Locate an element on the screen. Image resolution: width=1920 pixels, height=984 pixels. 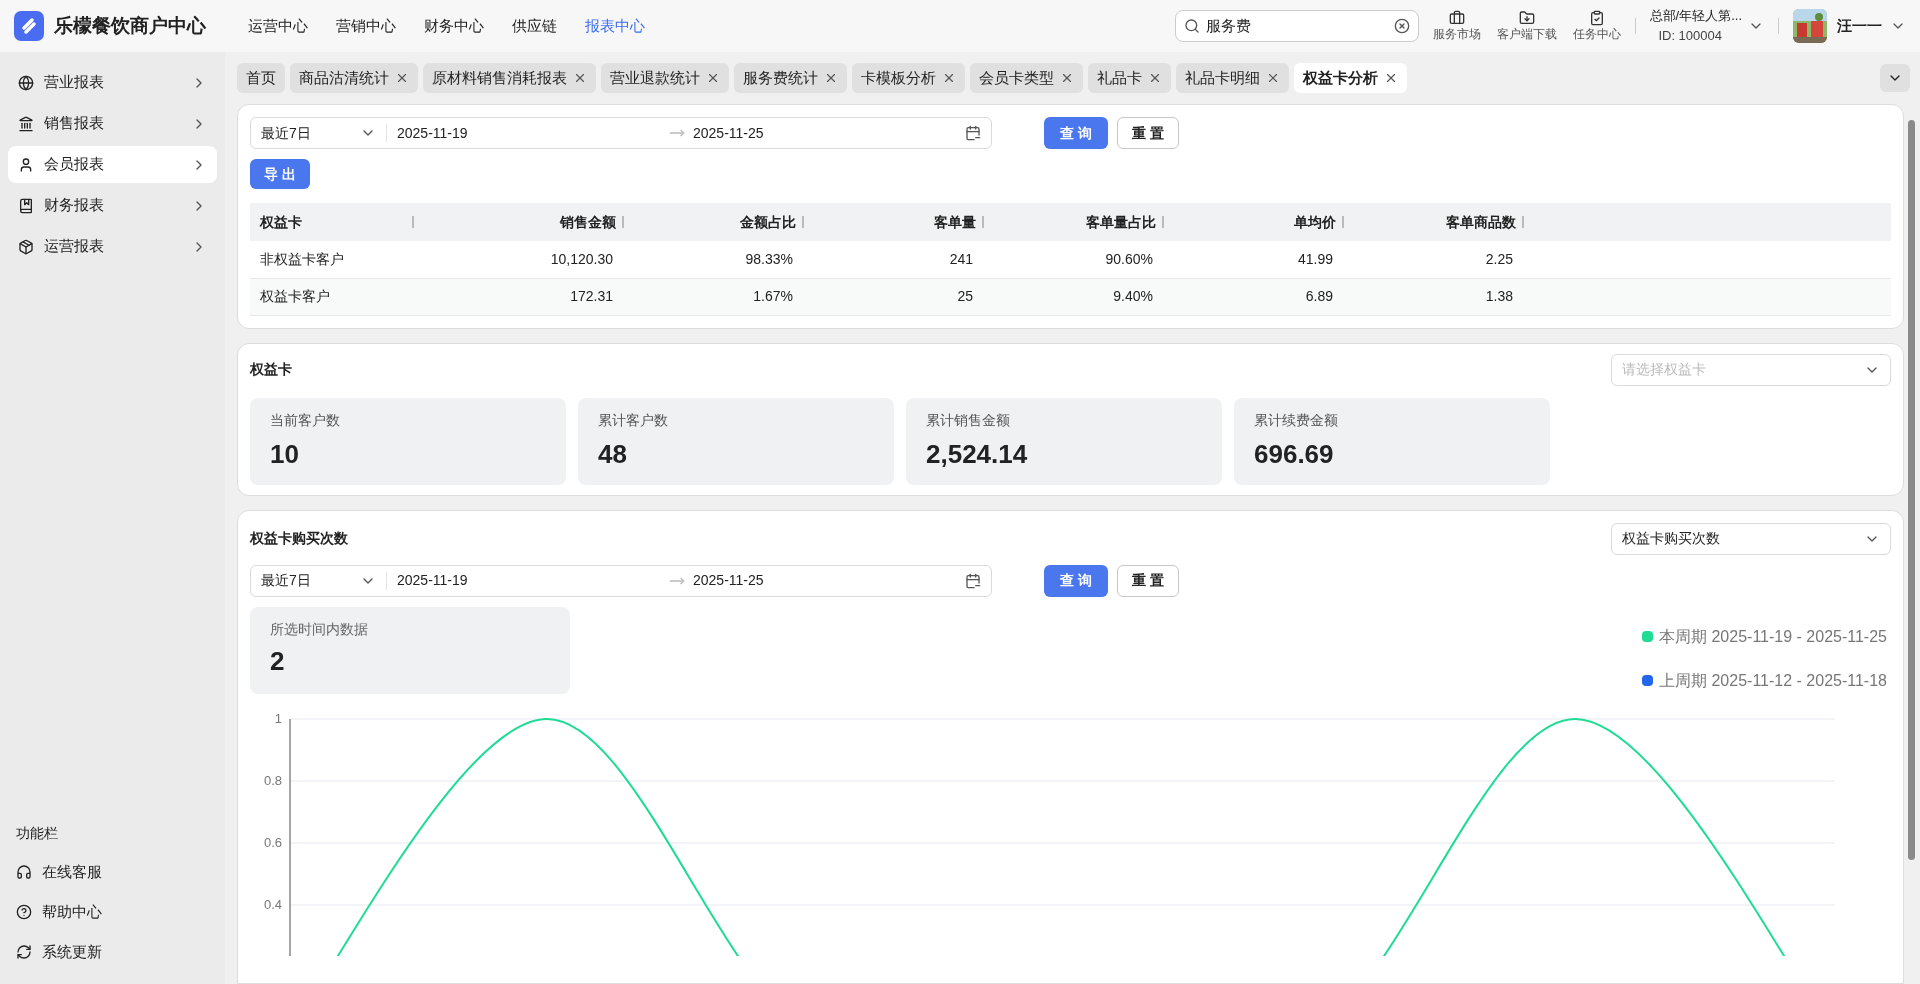
sidebar-item: 运营报表 is located at coordinates (112, 246).